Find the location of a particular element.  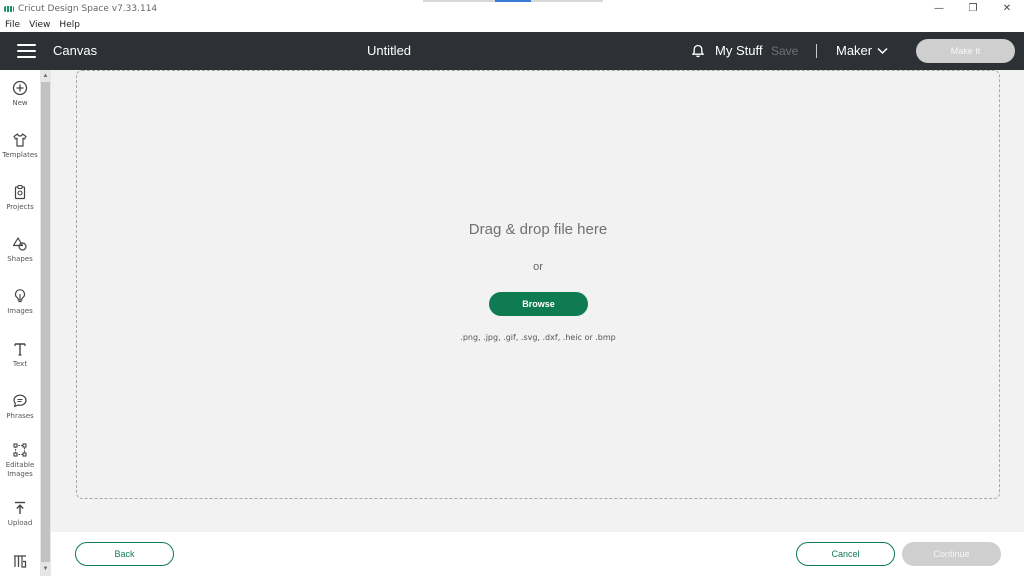

sidebar-label-templates: Templates is located at coordinates (20, 155).